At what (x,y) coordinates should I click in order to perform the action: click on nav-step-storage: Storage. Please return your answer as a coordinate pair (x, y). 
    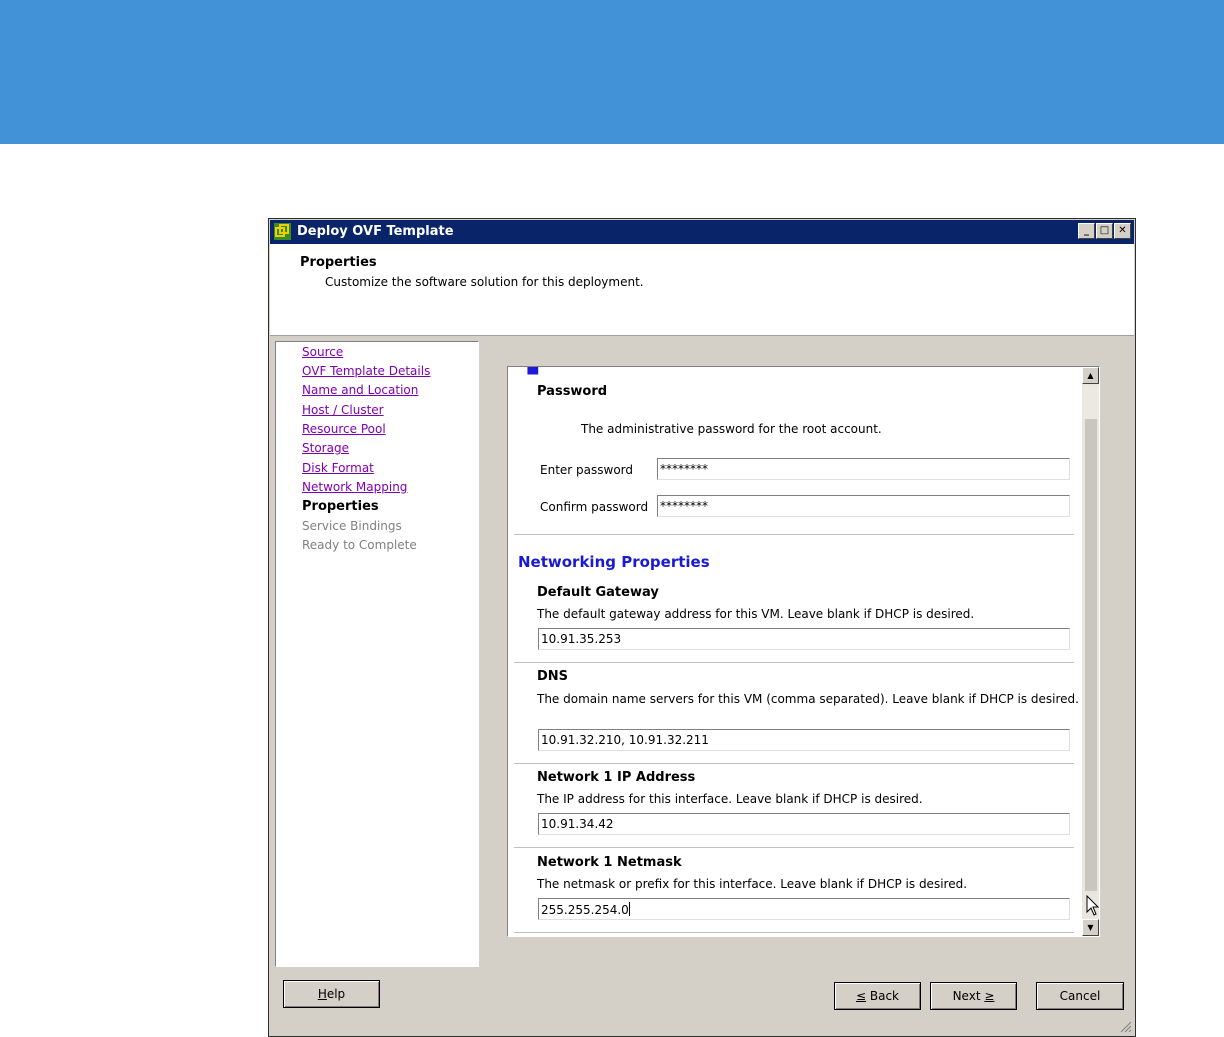
    Looking at the image, I should click on (325, 448).